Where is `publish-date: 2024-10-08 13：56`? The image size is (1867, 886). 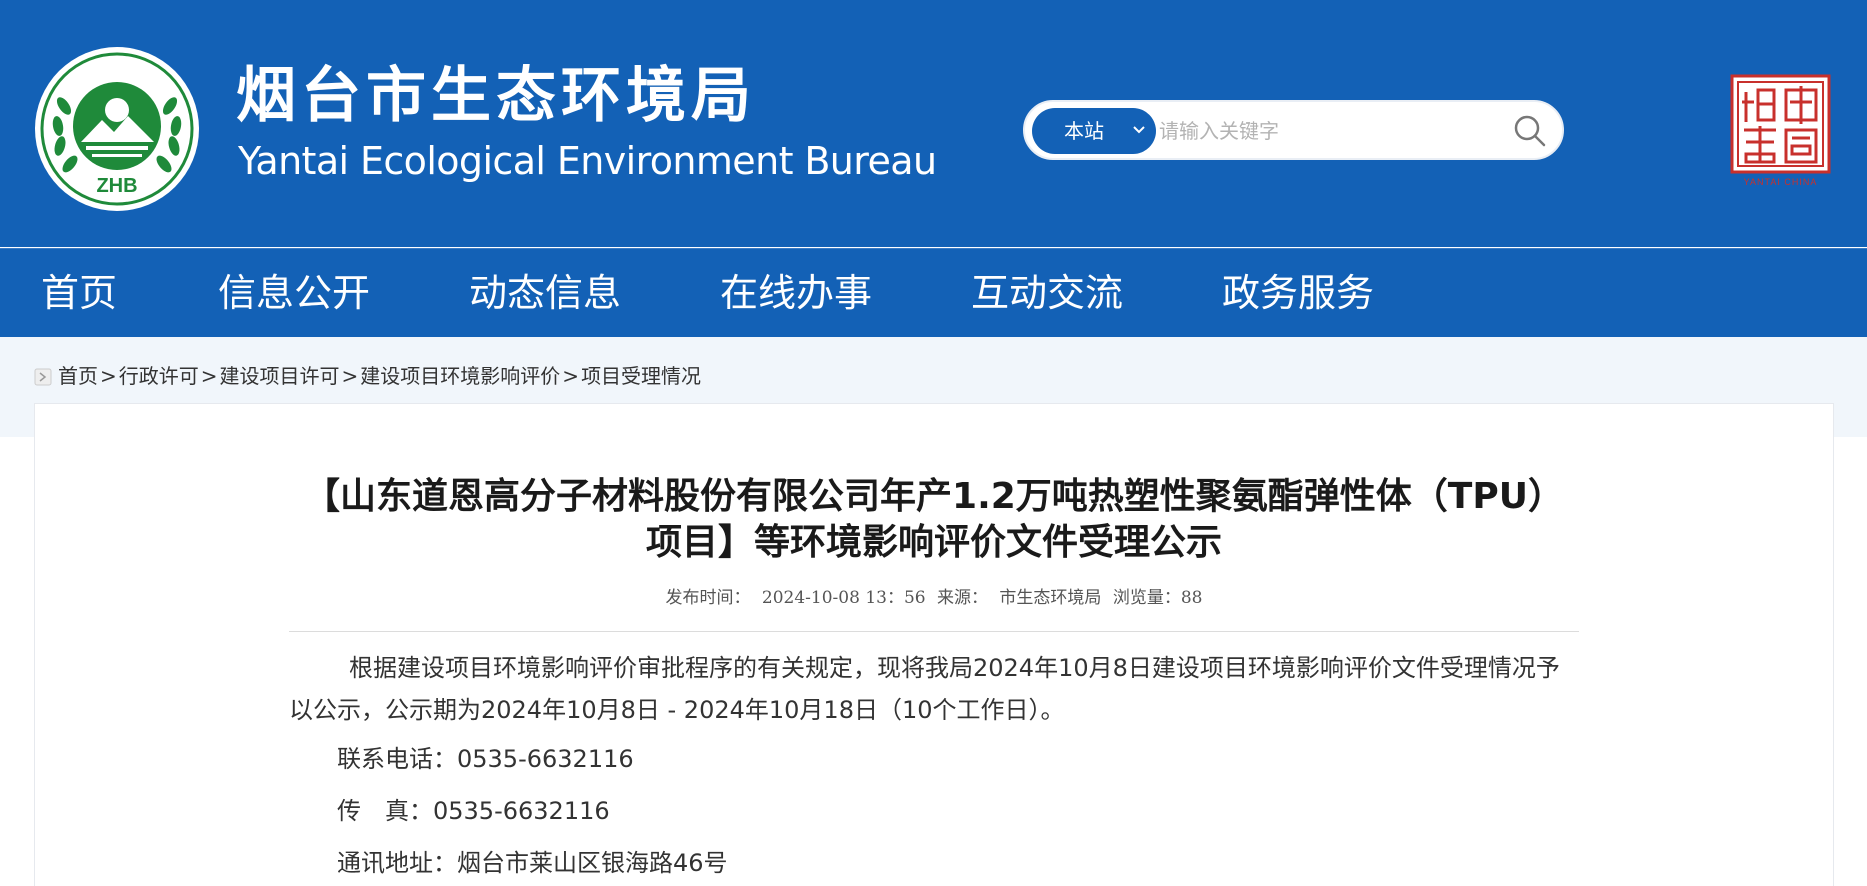 publish-date: 2024-10-08 13：56 is located at coordinates (843, 598).